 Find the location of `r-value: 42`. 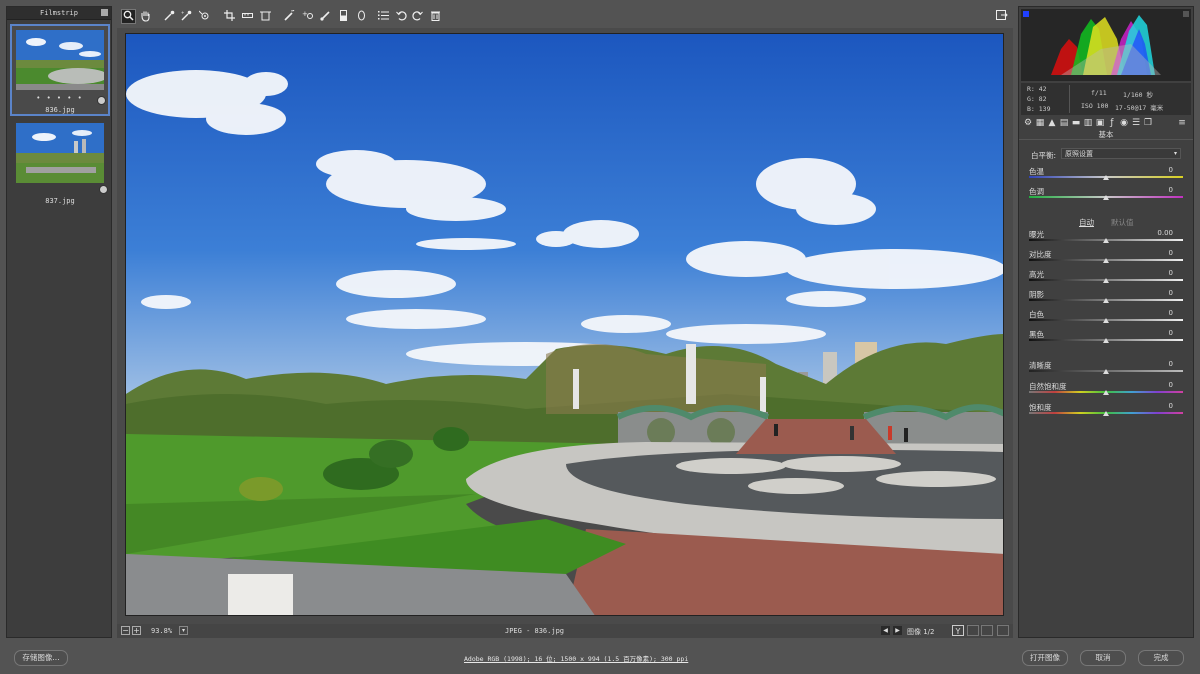

r-value: 42 is located at coordinates (1042, 89).